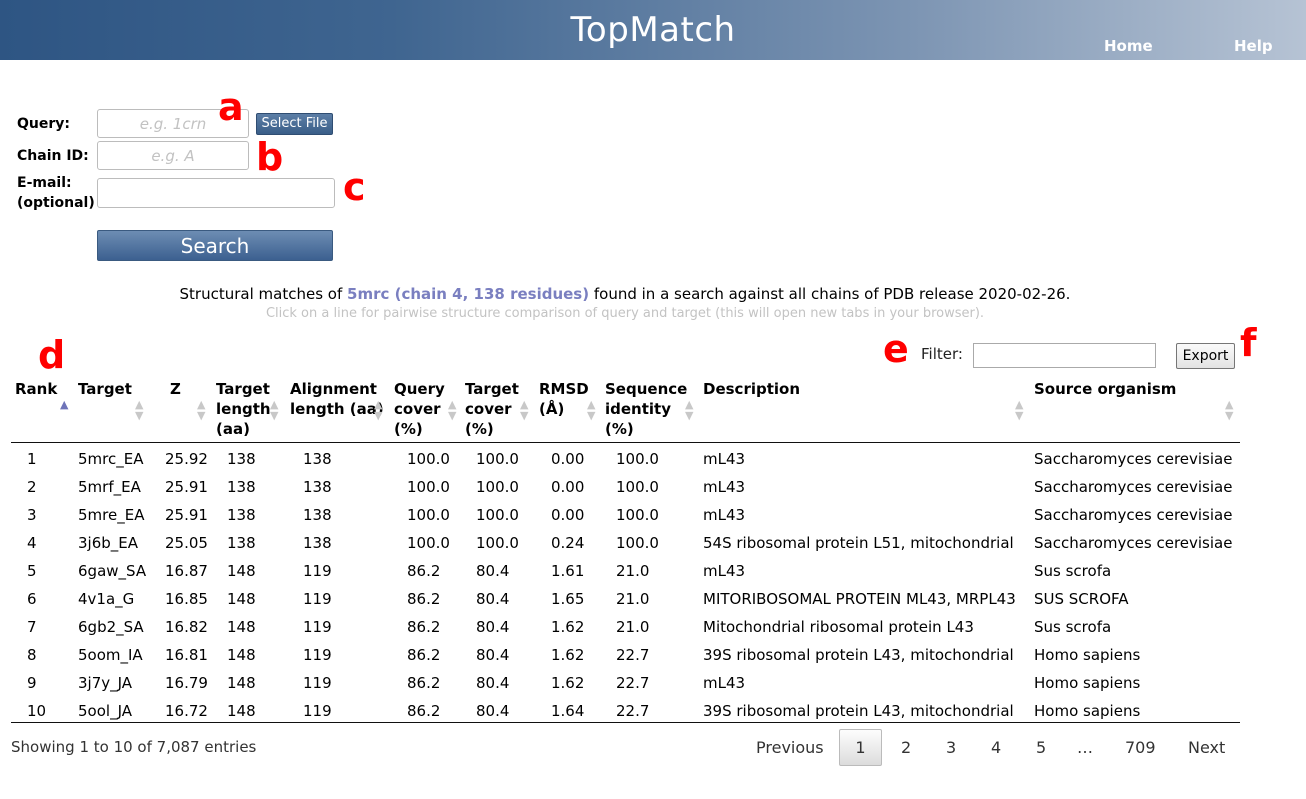 The image size is (1306, 799). Describe the element at coordinates (497, 459) in the screenshot. I see `cell-target-cover: 100.0` at that location.